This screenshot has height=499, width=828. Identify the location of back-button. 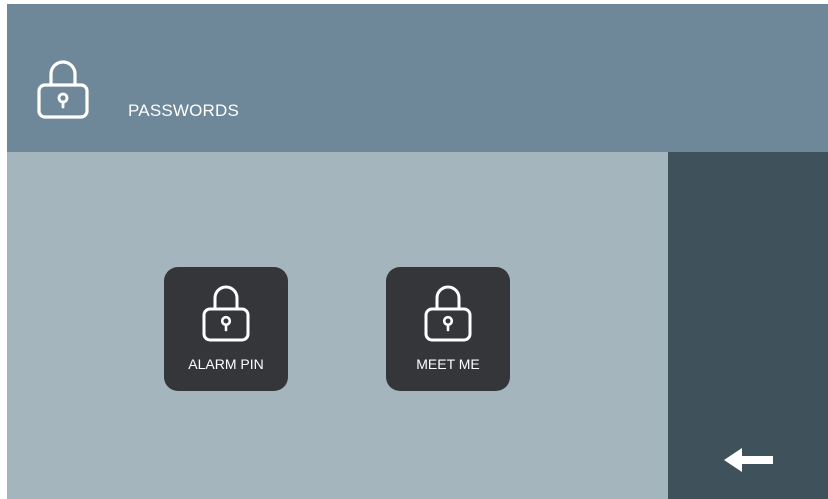
(749, 460).